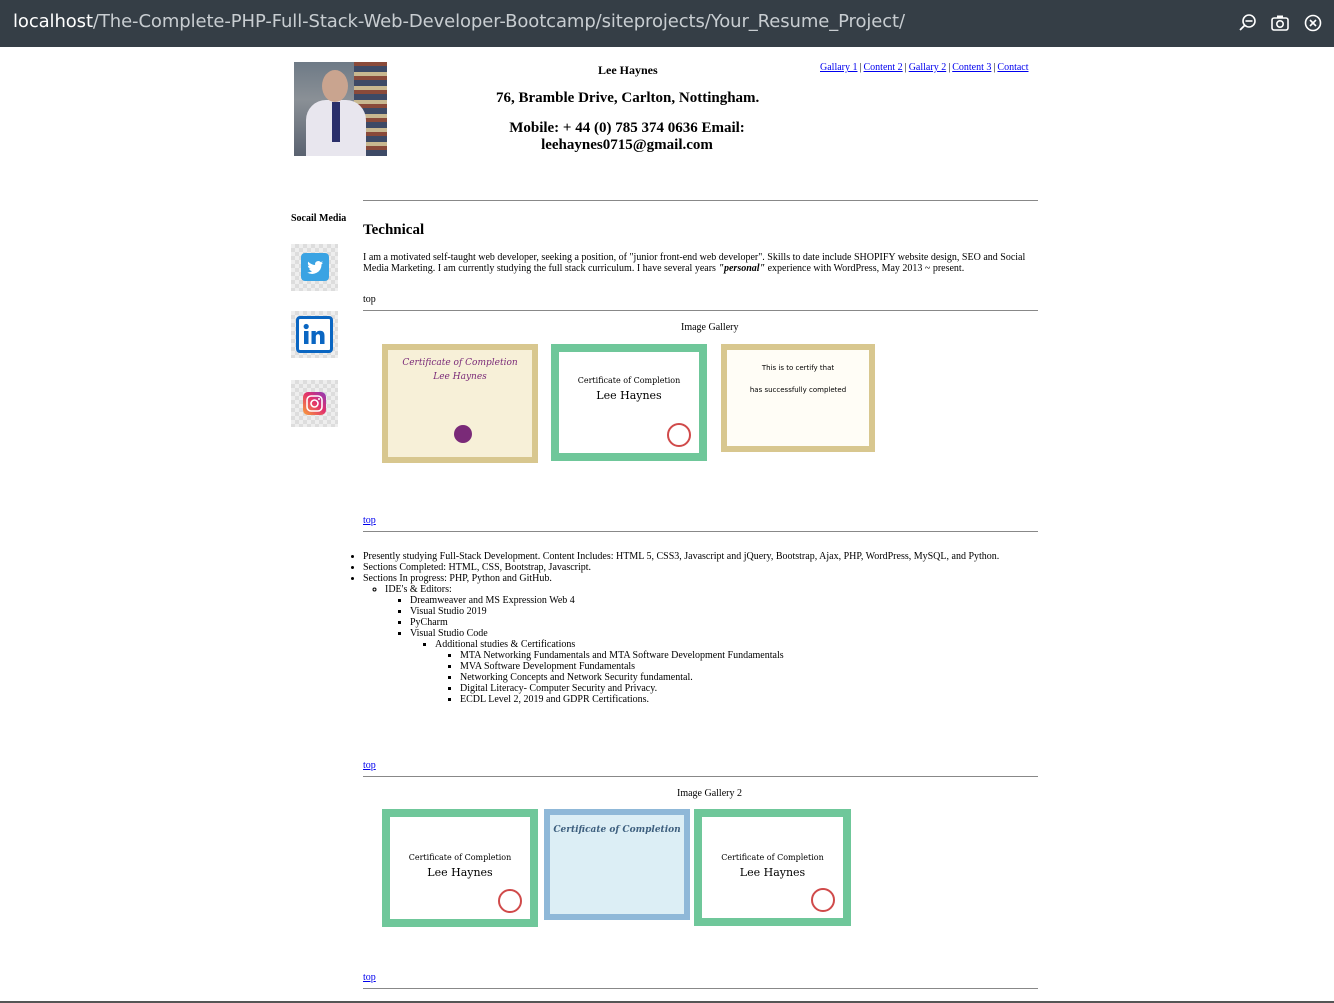 Image resolution: width=1334 pixels, height=1003 pixels. What do you see at coordinates (460, 403) in the screenshot?
I see `gallery-1-cert-1: Certificate of Completion Lee Haynes` at bounding box center [460, 403].